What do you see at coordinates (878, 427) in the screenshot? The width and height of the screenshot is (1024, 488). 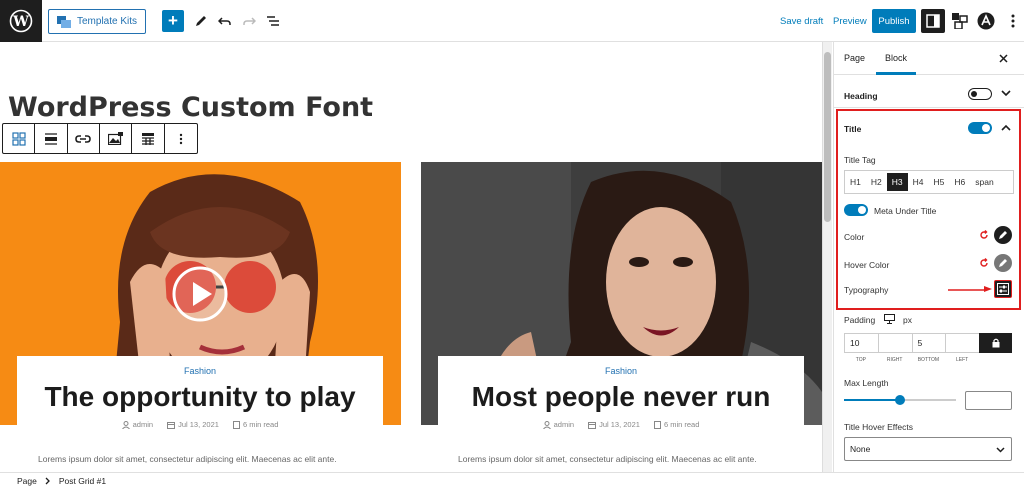 I see `title-hover-effects-label: Title Hover Effects` at bounding box center [878, 427].